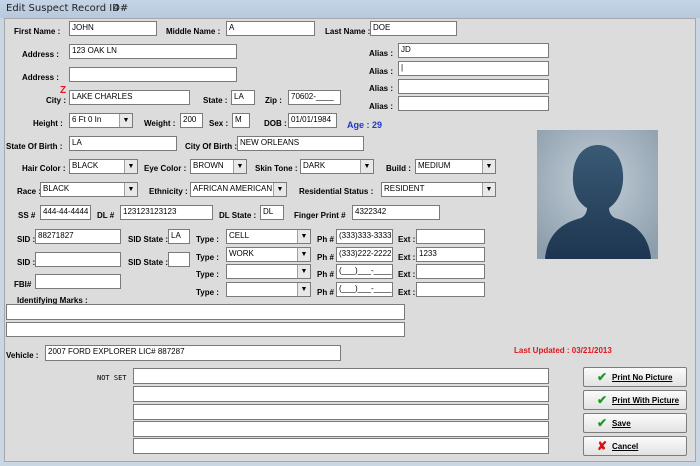 The image size is (700, 466). What do you see at coordinates (241, 120) in the screenshot?
I see `sex-field: M` at bounding box center [241, 120].